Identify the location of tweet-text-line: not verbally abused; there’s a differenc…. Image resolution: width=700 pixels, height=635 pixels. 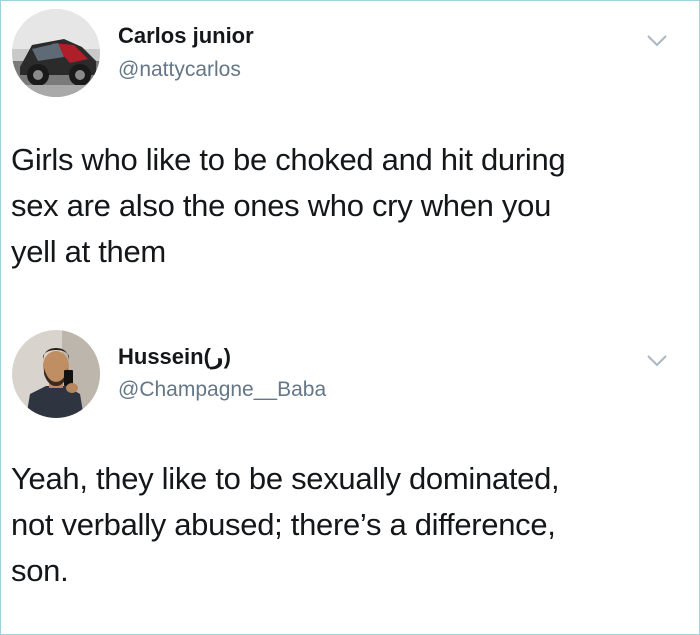
(283, 524).